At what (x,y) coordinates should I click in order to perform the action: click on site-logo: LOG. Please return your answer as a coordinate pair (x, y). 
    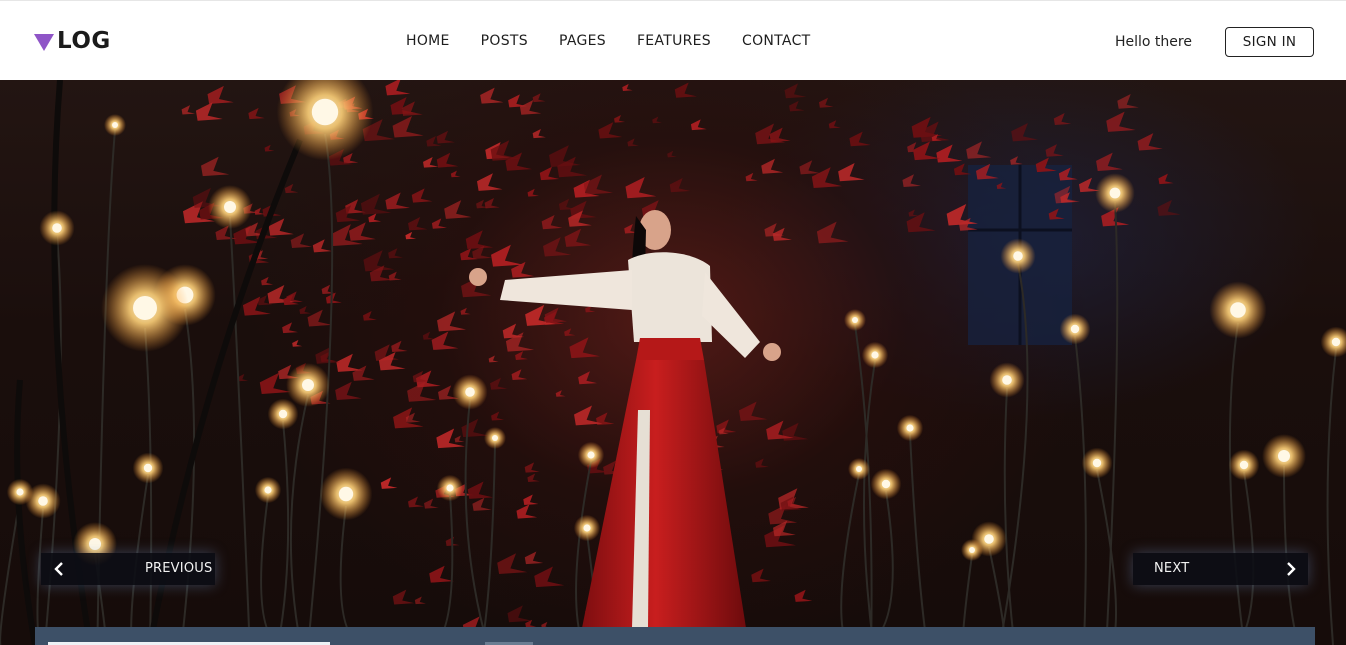
    Looking at the image, I should click on (72, 41).